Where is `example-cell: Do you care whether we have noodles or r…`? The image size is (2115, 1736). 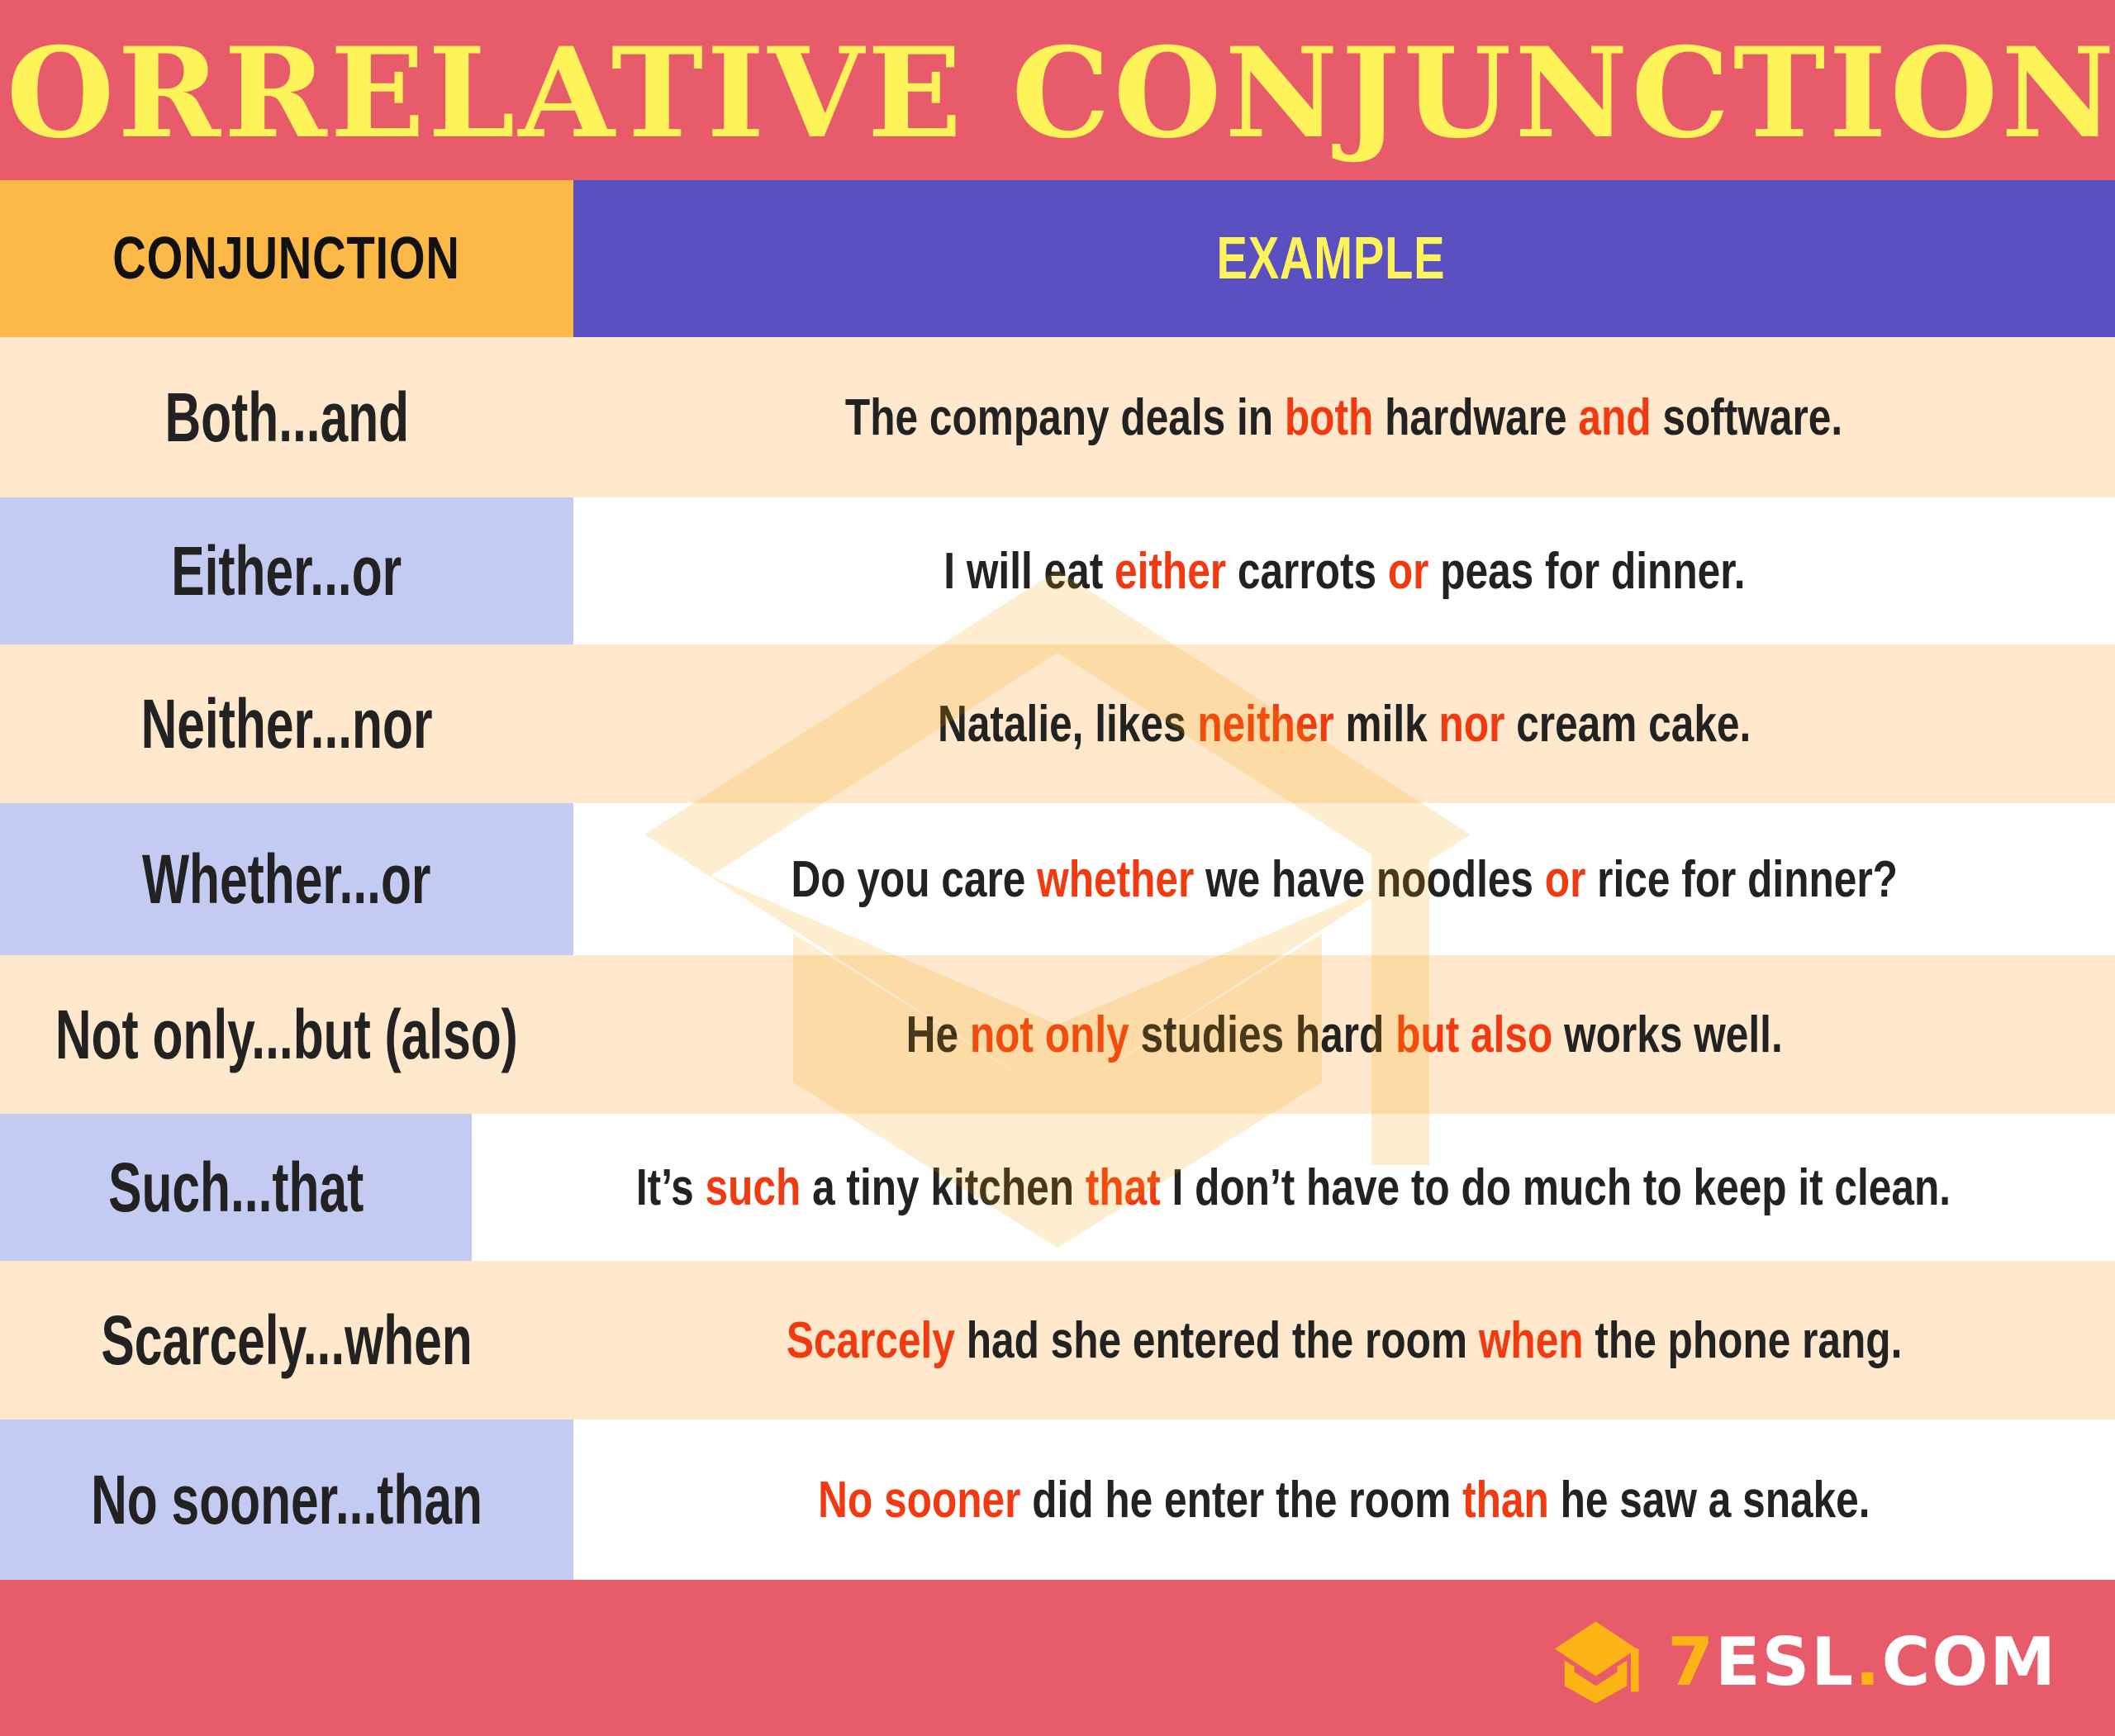 example-cell: Do you care whether we have noodles or r… is located at coordinates (1344, 879).